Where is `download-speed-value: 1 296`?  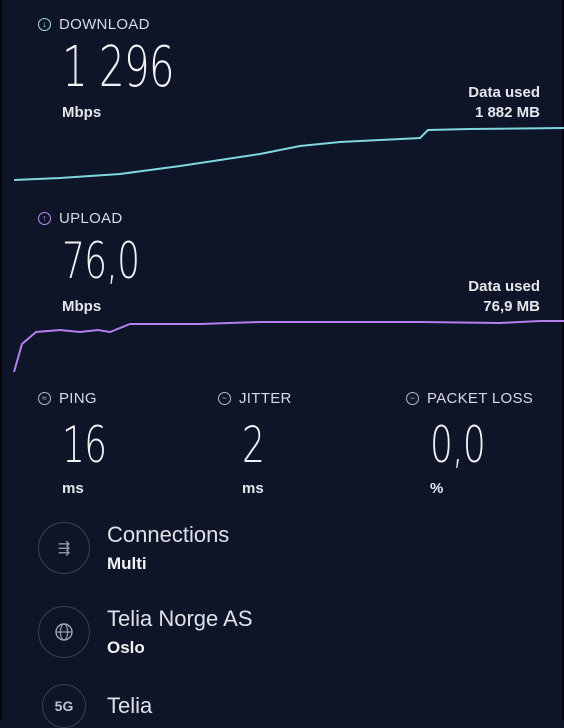
download-speed-value: 1 296 is located at coordinates (118, 67).